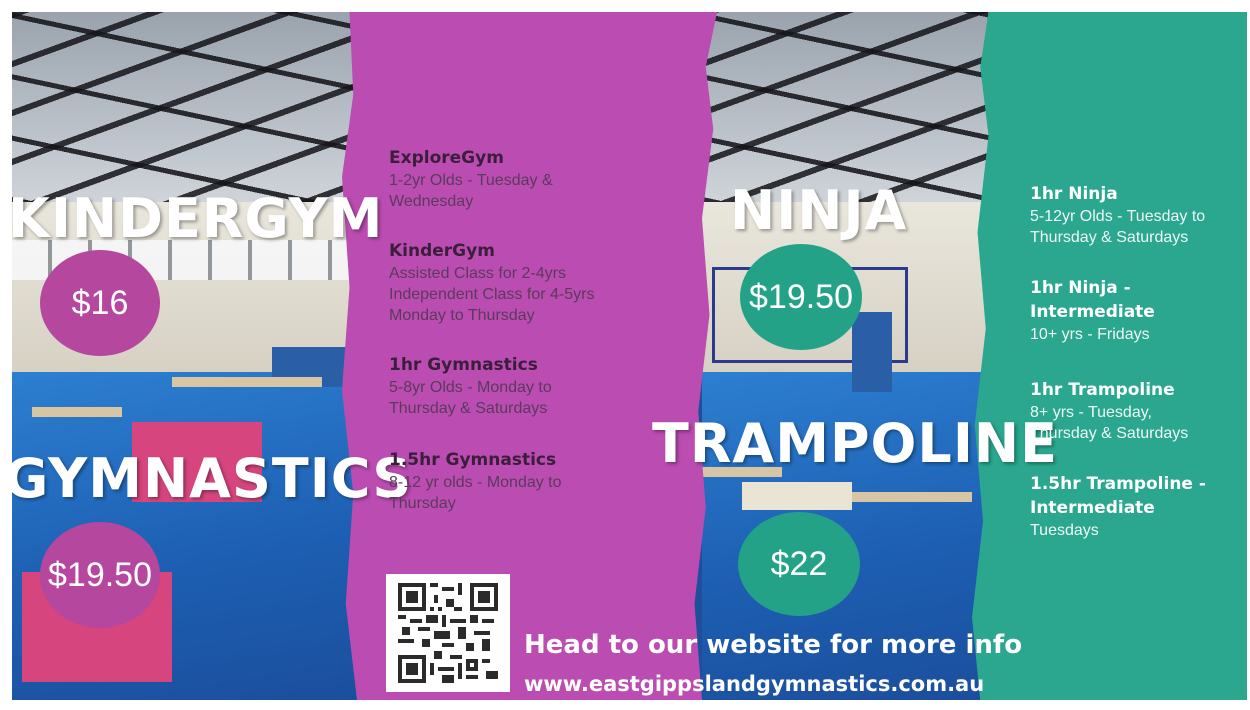 The width and height of the screenshot is (1250, 710). I want to click on qr-code, so click(448, 633).